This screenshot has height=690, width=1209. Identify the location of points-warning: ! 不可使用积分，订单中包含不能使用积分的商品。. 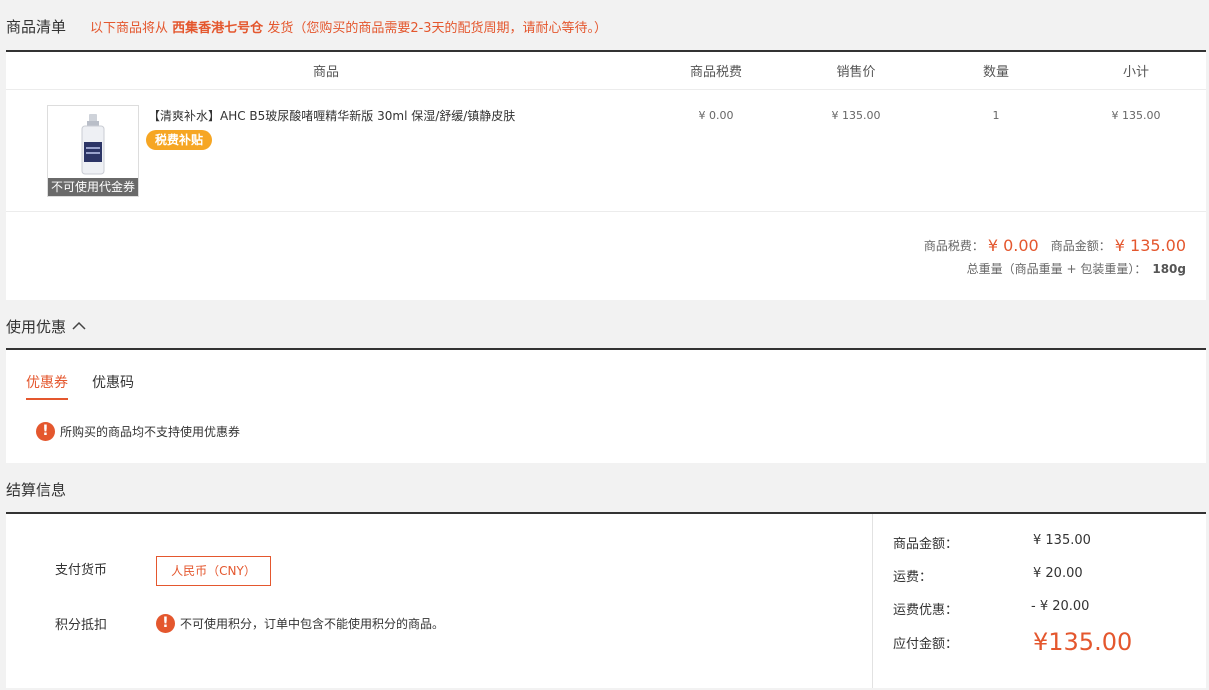
(300, 623).